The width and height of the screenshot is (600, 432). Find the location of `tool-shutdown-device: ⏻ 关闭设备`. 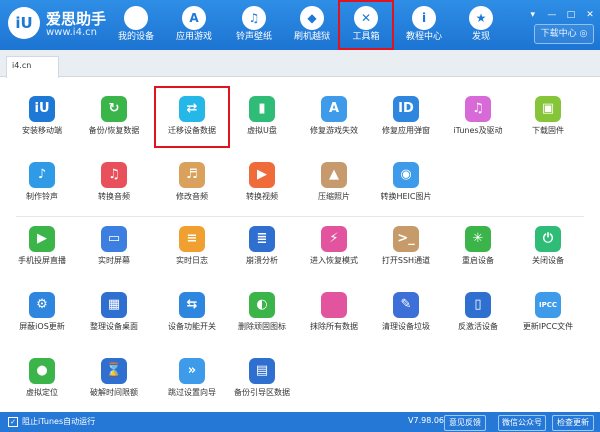

tool-shutdown-device: ⏻ 关闭设备 is located at coordinates (548, 247).